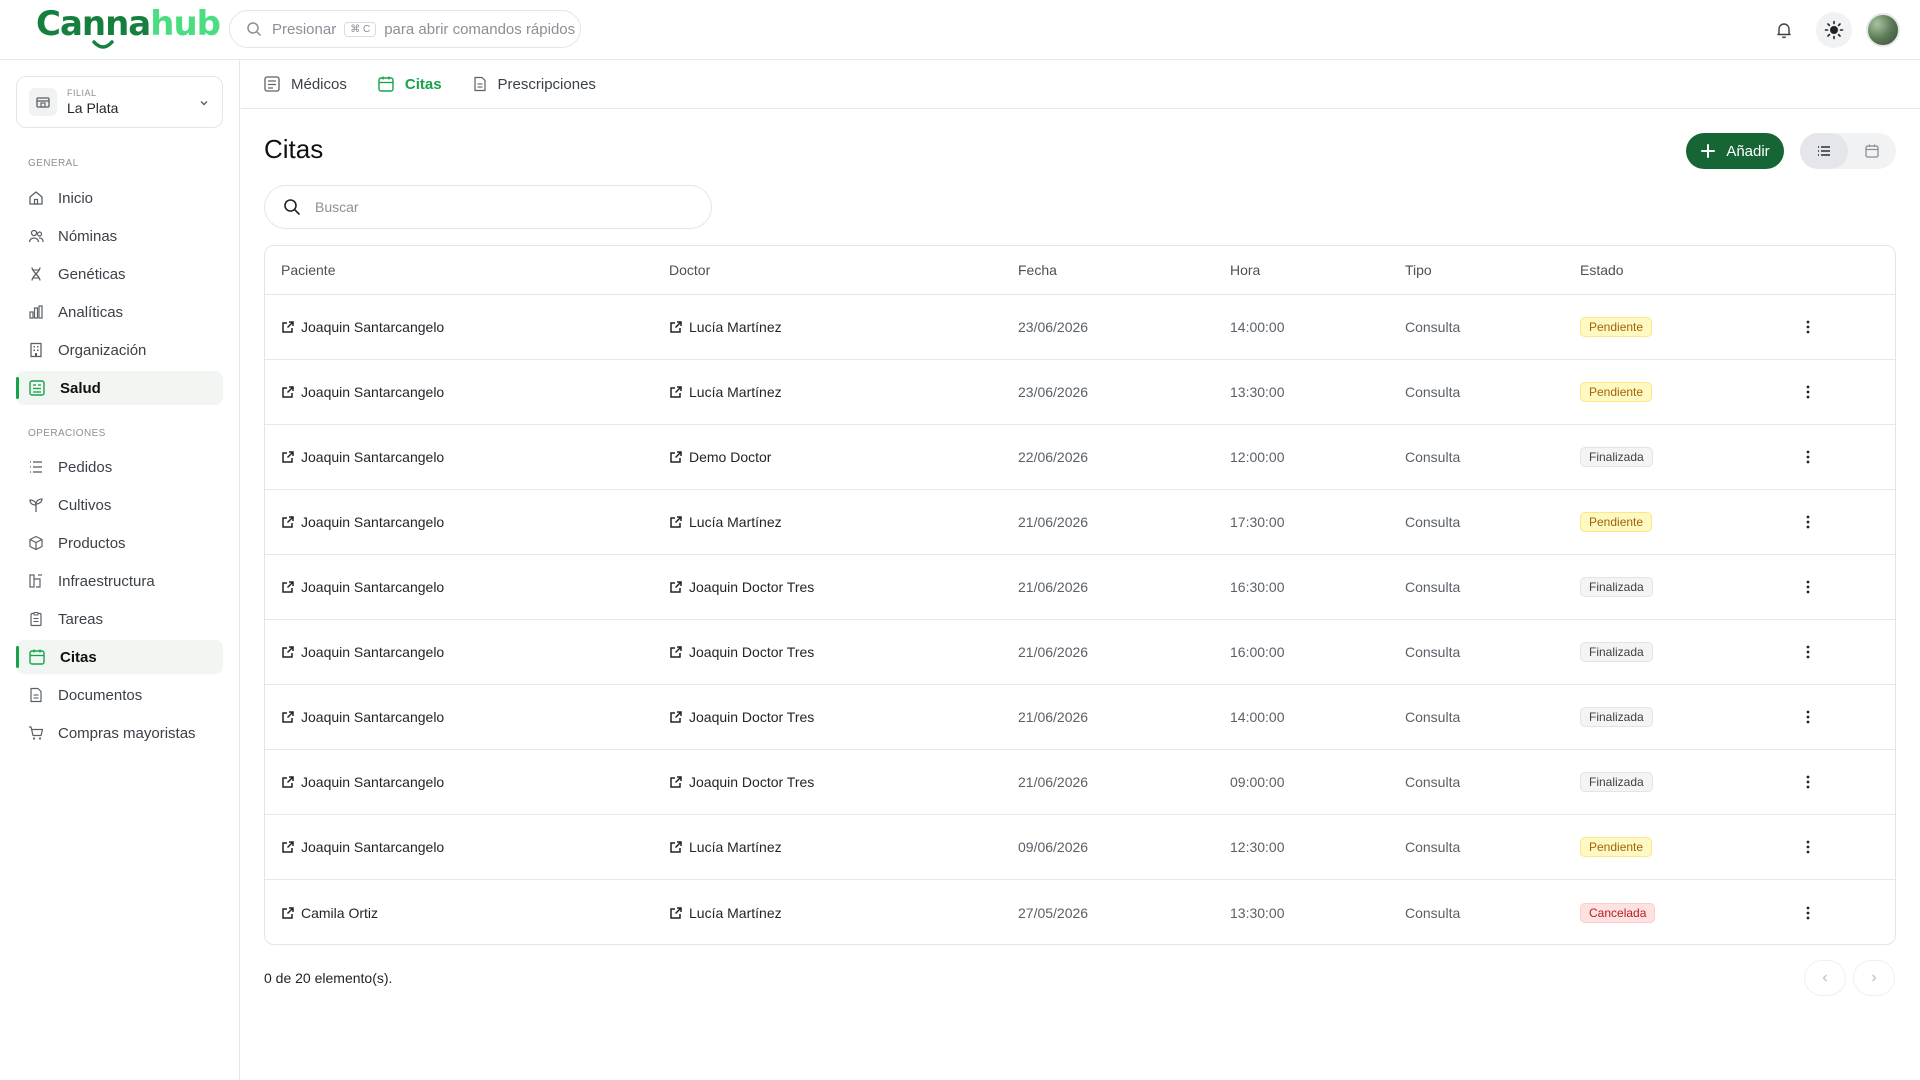 The width and height of the screenshot is (1920, 1080). I want to click on sidebar-item-pedidos: Pedidos, so click(119, 467).